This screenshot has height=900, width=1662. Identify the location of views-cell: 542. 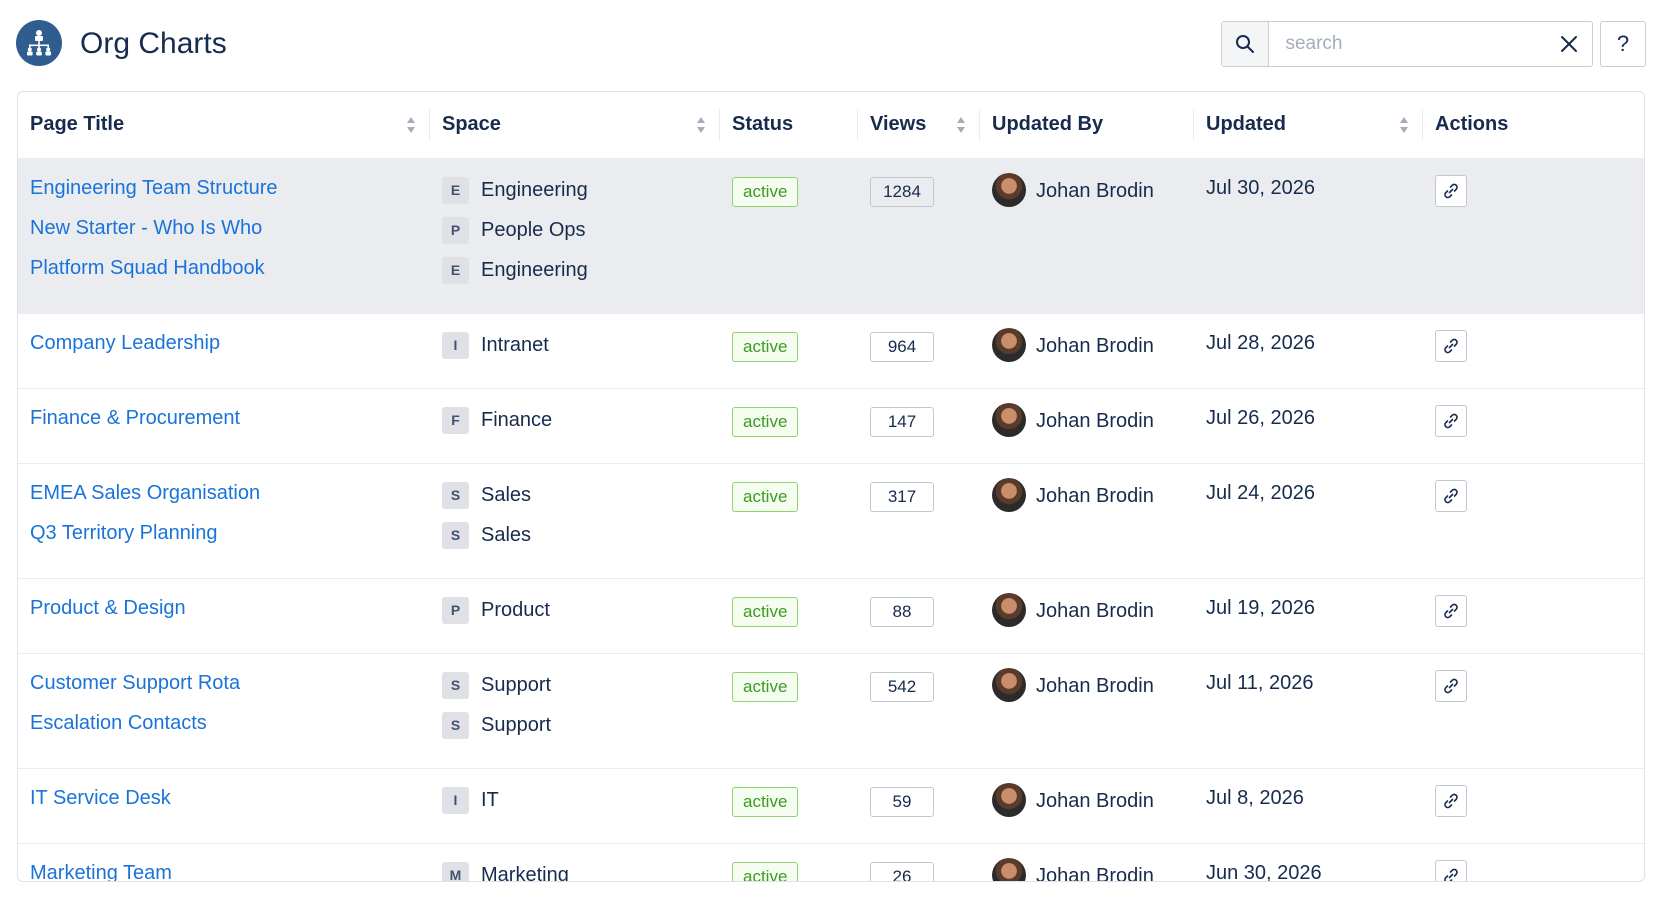
(919, 710).